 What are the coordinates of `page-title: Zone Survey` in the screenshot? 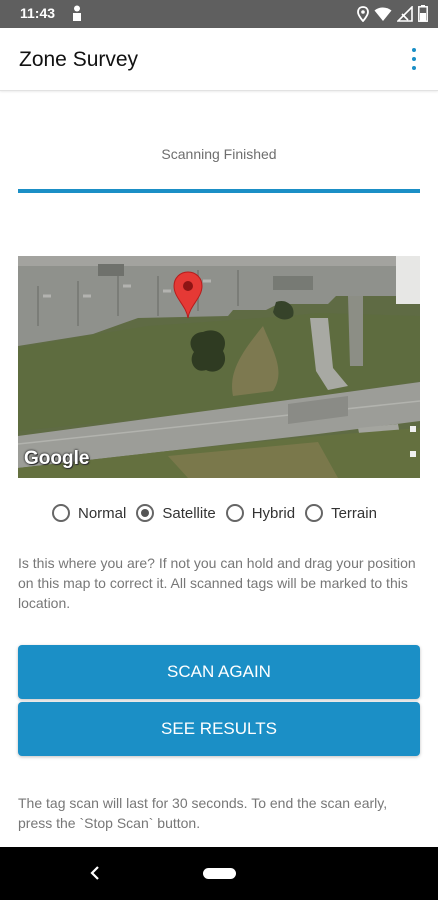 It's located at (79, 59).